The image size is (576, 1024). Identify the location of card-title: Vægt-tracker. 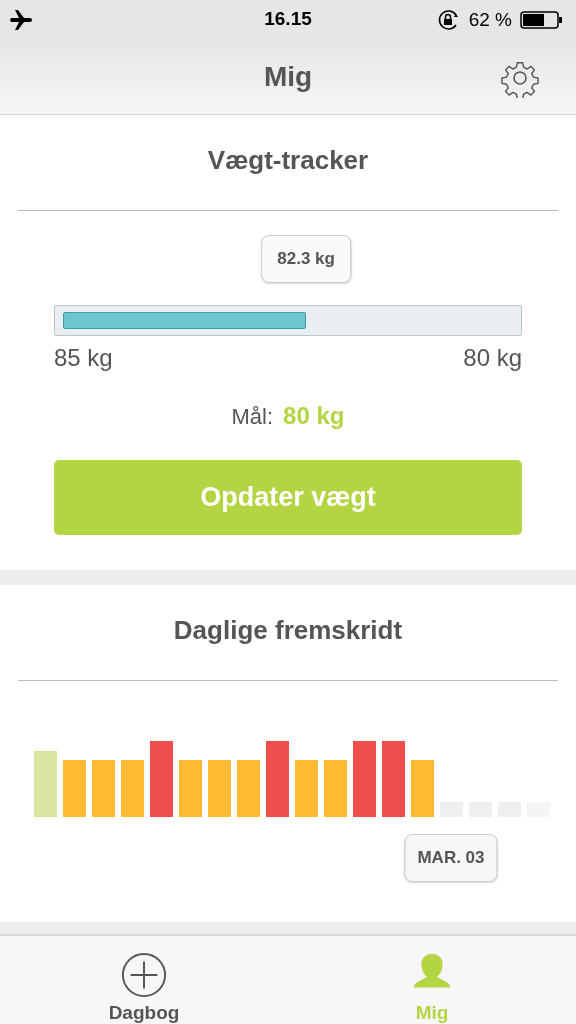
(288, 160).